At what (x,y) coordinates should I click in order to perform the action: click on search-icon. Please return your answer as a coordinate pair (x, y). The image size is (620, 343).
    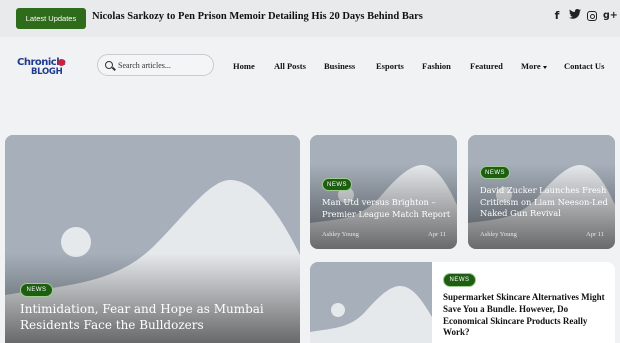
    Looking at the image, I should click on (109, 65).